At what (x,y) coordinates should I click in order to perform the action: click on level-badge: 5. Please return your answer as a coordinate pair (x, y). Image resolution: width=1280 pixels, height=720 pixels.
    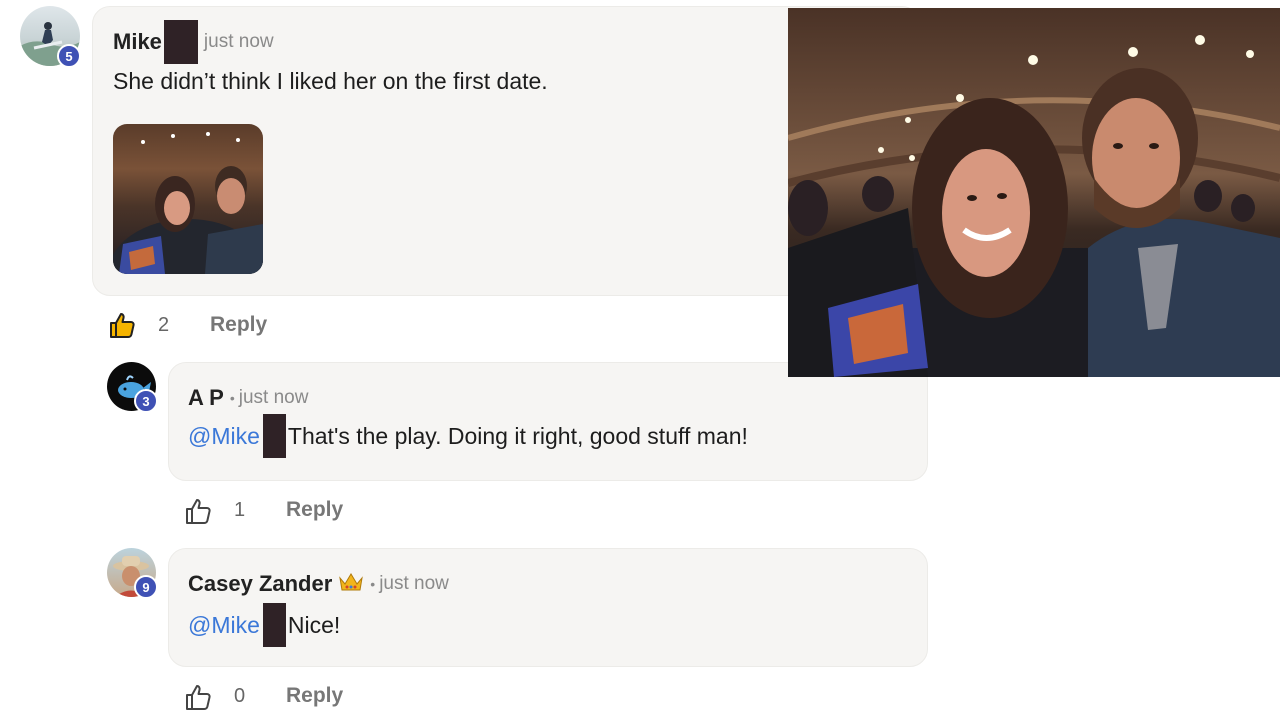
    Looking at the image, I should click on (69, 56).